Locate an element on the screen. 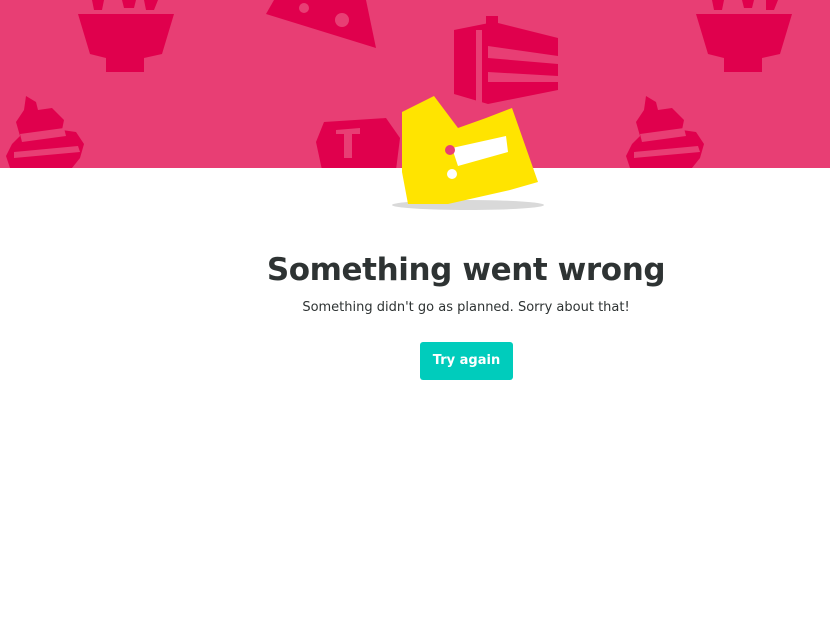 This screenshot has height=622, width=830. try-again-button: Try again is located at coordinates (466, 361).